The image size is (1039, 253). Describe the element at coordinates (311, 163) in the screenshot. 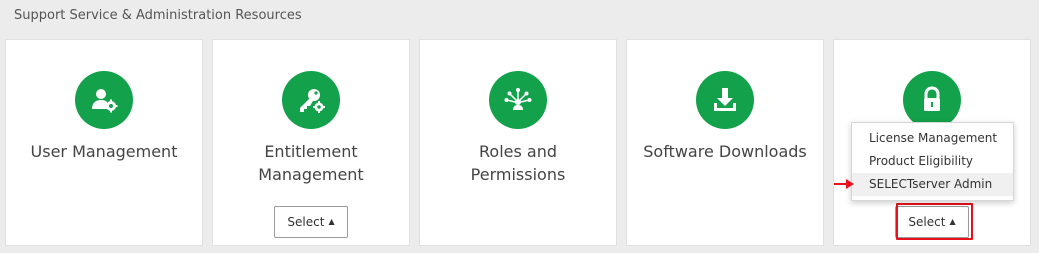

I see `card-label: Entitlement Management` at that location.